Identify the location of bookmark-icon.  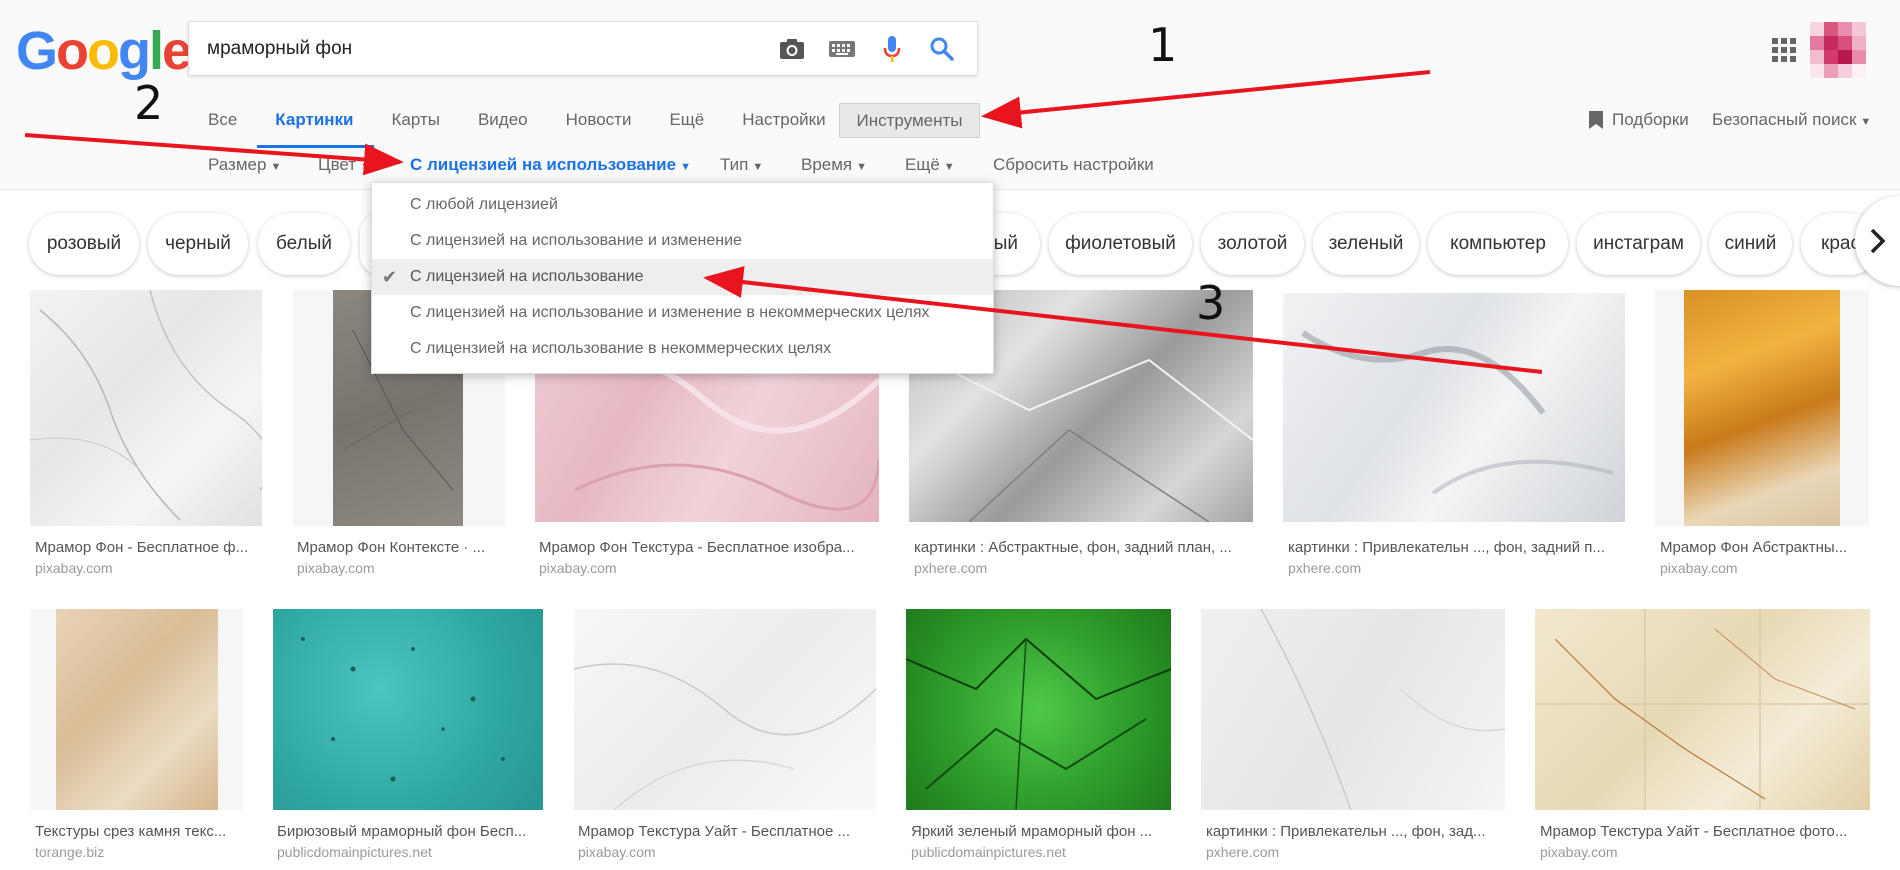
(1596, 120).